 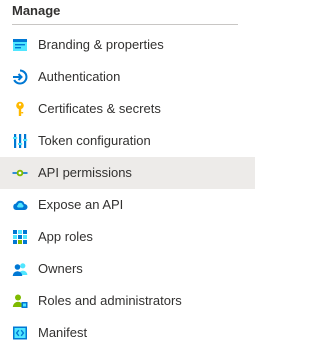 What do you see at coordinates (65, 236) in the screenshot?
I see `nav-label-app-roles: App roles` at bounding box center [65, 236].